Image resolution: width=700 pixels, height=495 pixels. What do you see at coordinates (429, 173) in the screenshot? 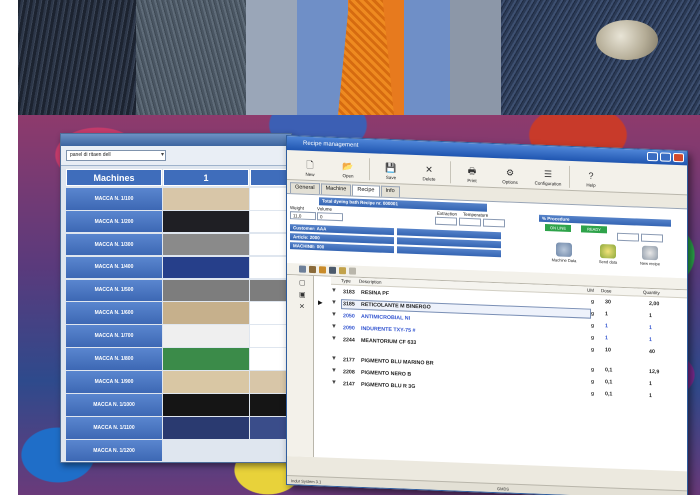
I see `toolbar-button-delete: ✕ Delete` at bounding box center [429, 173].